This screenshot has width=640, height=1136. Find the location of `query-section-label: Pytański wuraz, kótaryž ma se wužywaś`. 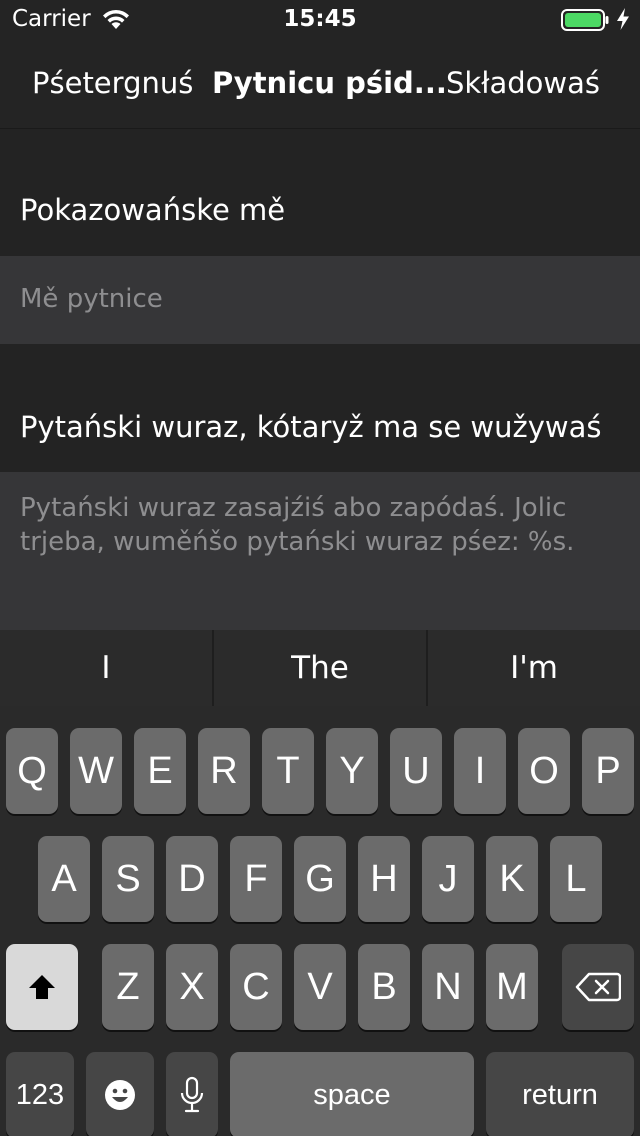

query-section-label: Pytański wuraz, kótaryž ma se wužywaś is located at coordinates (311, 427).